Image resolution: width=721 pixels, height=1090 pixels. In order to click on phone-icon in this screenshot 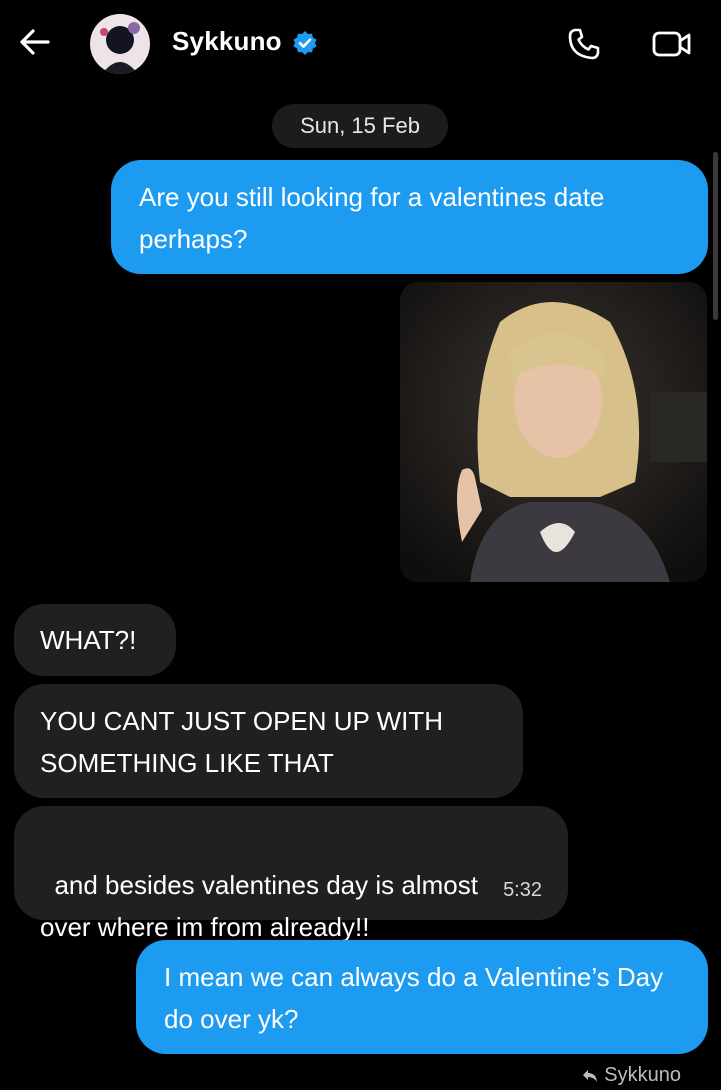, I will do `click(584, 44)`.